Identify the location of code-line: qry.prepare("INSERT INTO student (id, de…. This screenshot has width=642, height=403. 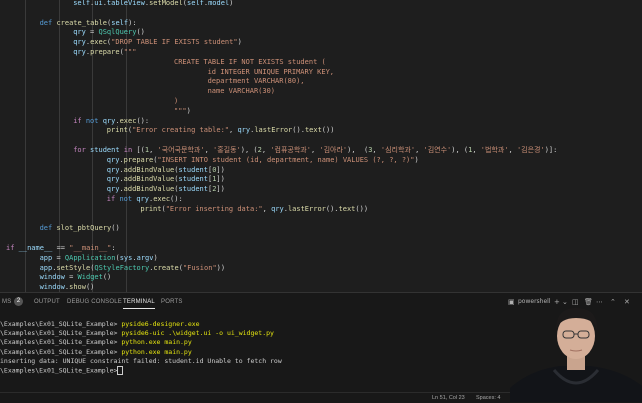
(263, 160).